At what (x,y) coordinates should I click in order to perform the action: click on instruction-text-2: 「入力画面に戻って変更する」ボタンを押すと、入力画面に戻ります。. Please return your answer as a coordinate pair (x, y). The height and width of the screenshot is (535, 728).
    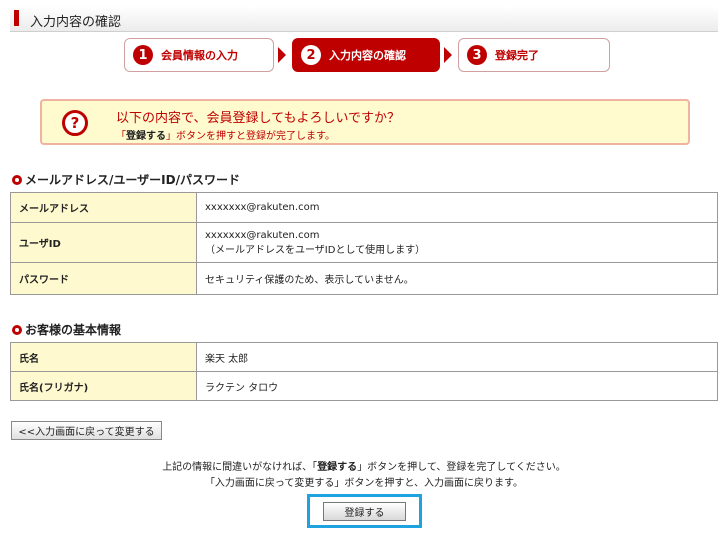
    Looking at the image, I should click on (364, 483).